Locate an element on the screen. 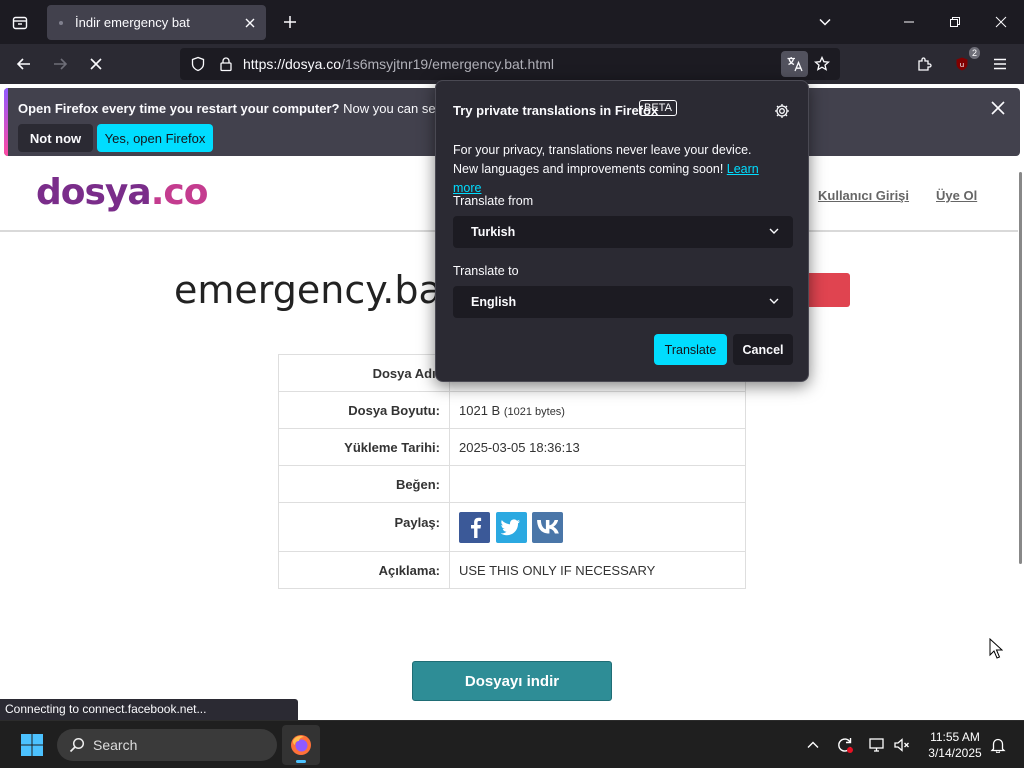  table-row: Beğen: is located at coordinates (512, 484).